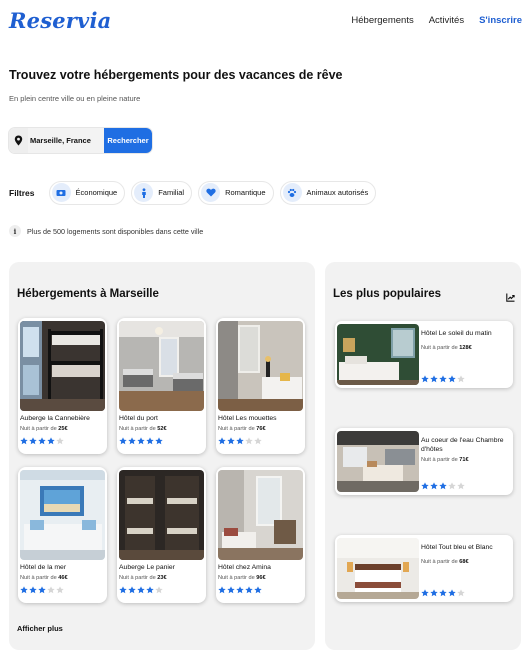 The image size is (528, 650). Describe the element at coordinates (510, 298) in the screenshot. I see `trending-icon` at that location.